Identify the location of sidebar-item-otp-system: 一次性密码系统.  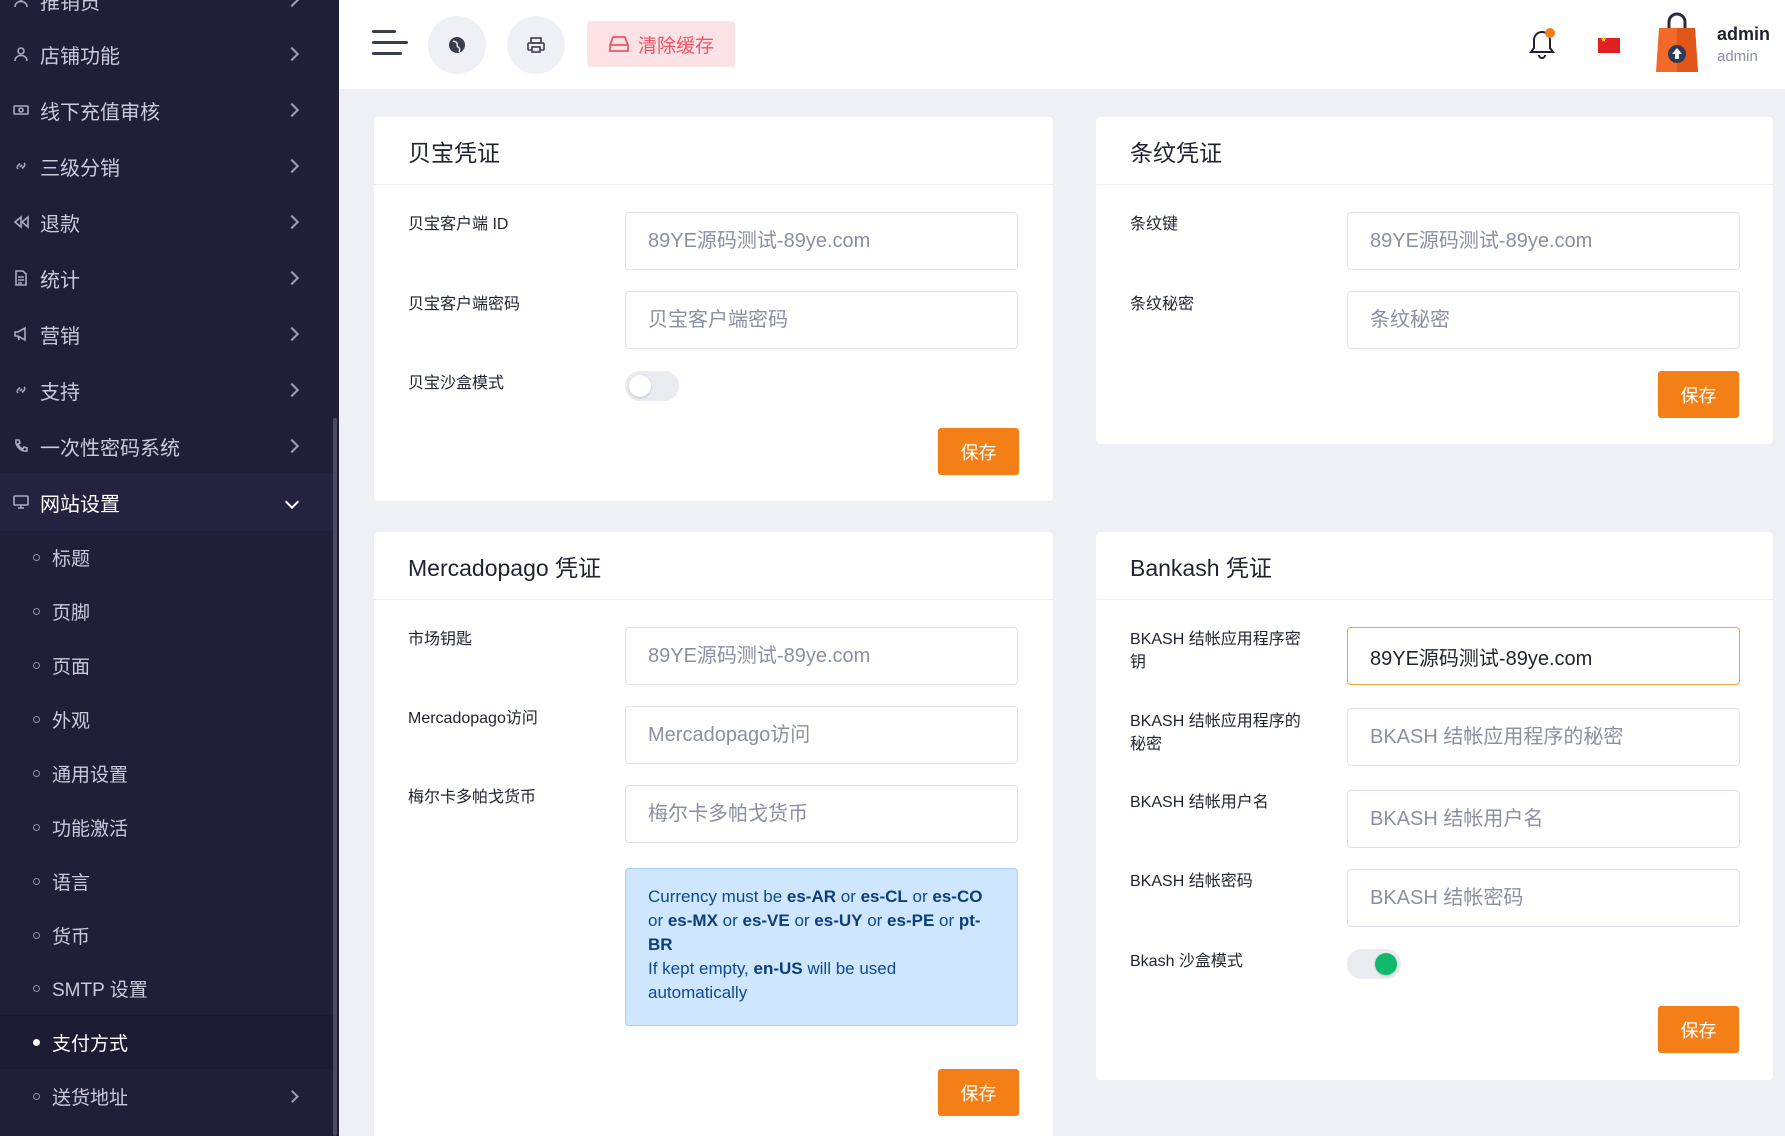
(166, 446).